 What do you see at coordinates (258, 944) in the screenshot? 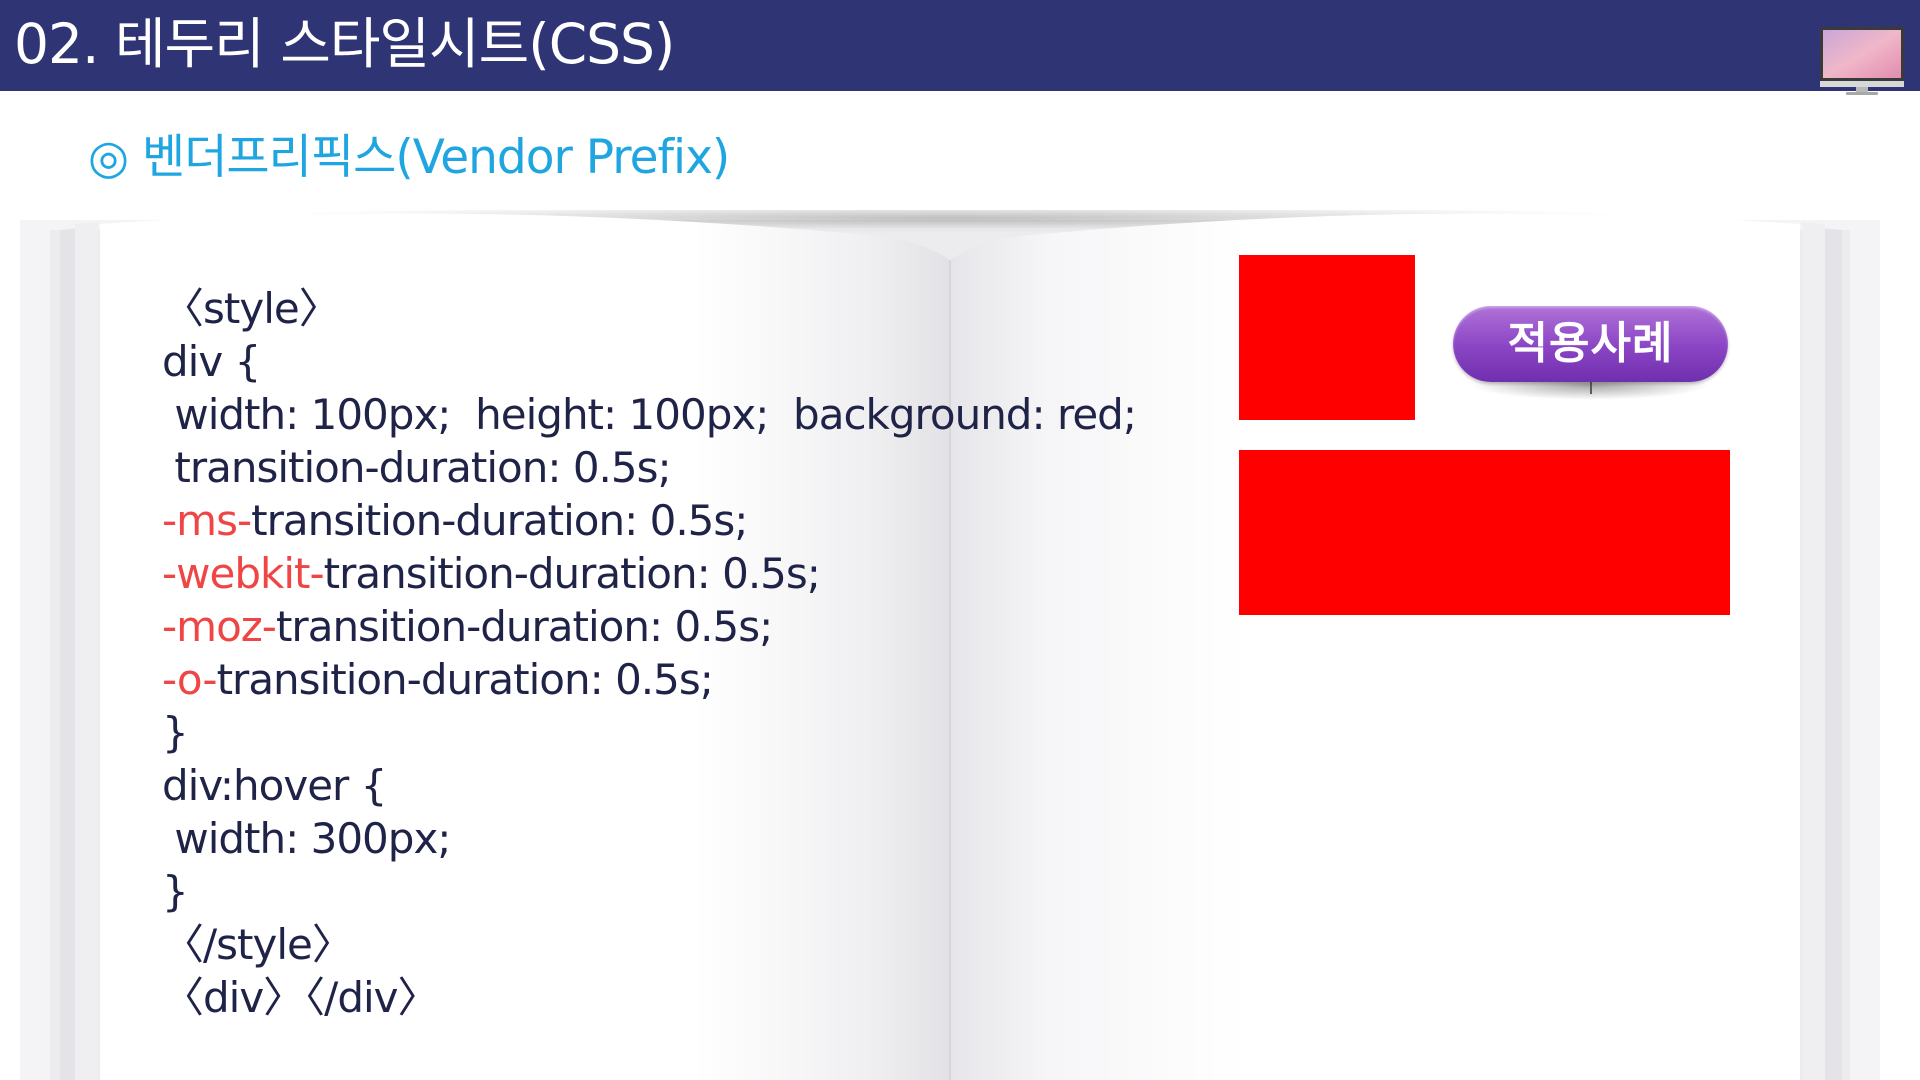
I see `code-text: 〈/style〉` at bounding box center [258, 944].